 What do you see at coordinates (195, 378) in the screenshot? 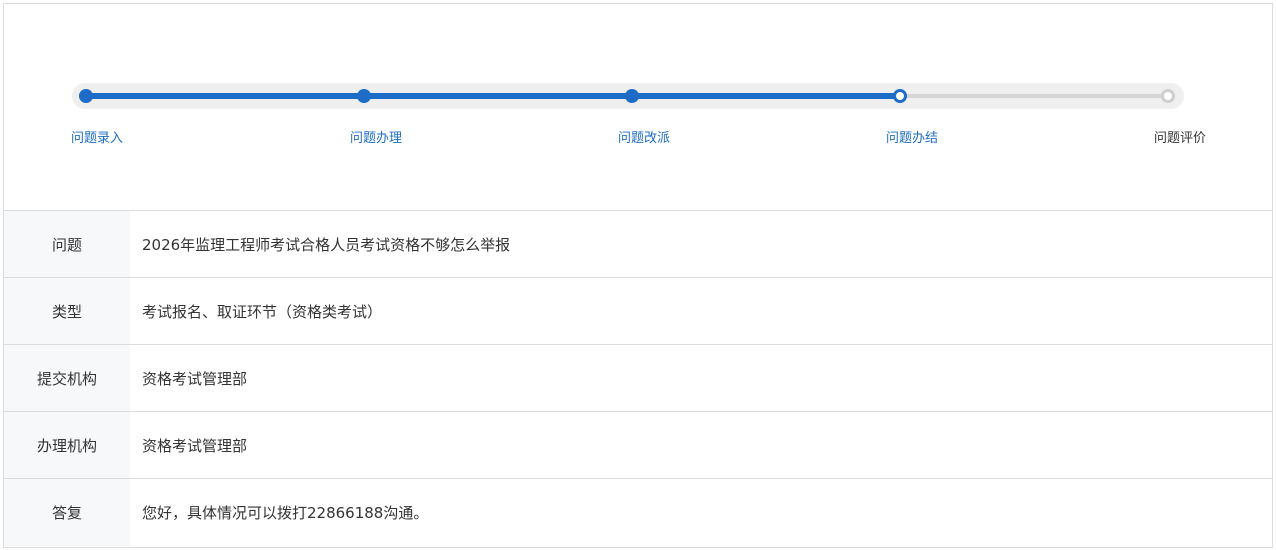
I see `submitter-value: 资格考试管理部` at bounding box center [195, 378].